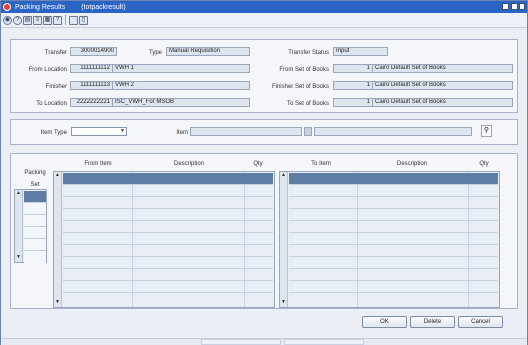 This screenshot has width=528, height=345. Describe the element at coordinates (442, 68) in the screenshot. I see `from-sob-name-field: Cairo Default Set of Books` at that location.